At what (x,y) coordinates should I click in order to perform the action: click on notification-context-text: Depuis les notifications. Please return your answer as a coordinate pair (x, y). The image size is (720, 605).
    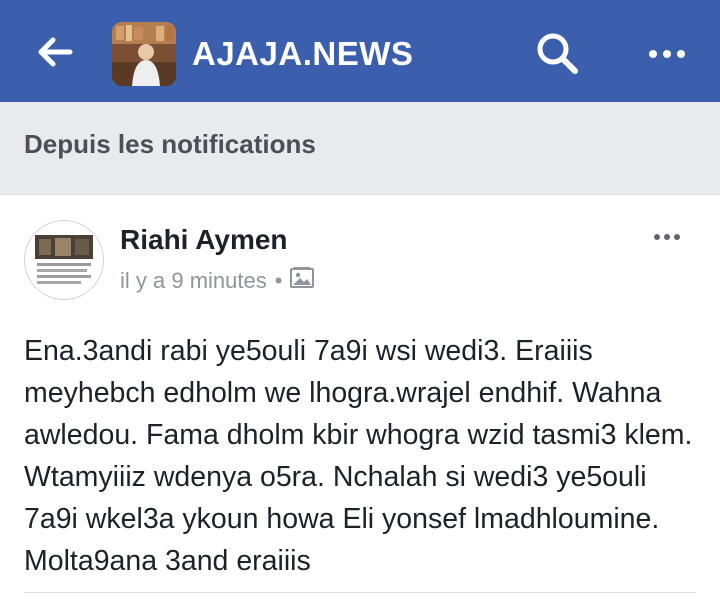
    Looking at the image, I should click on (170, 144).